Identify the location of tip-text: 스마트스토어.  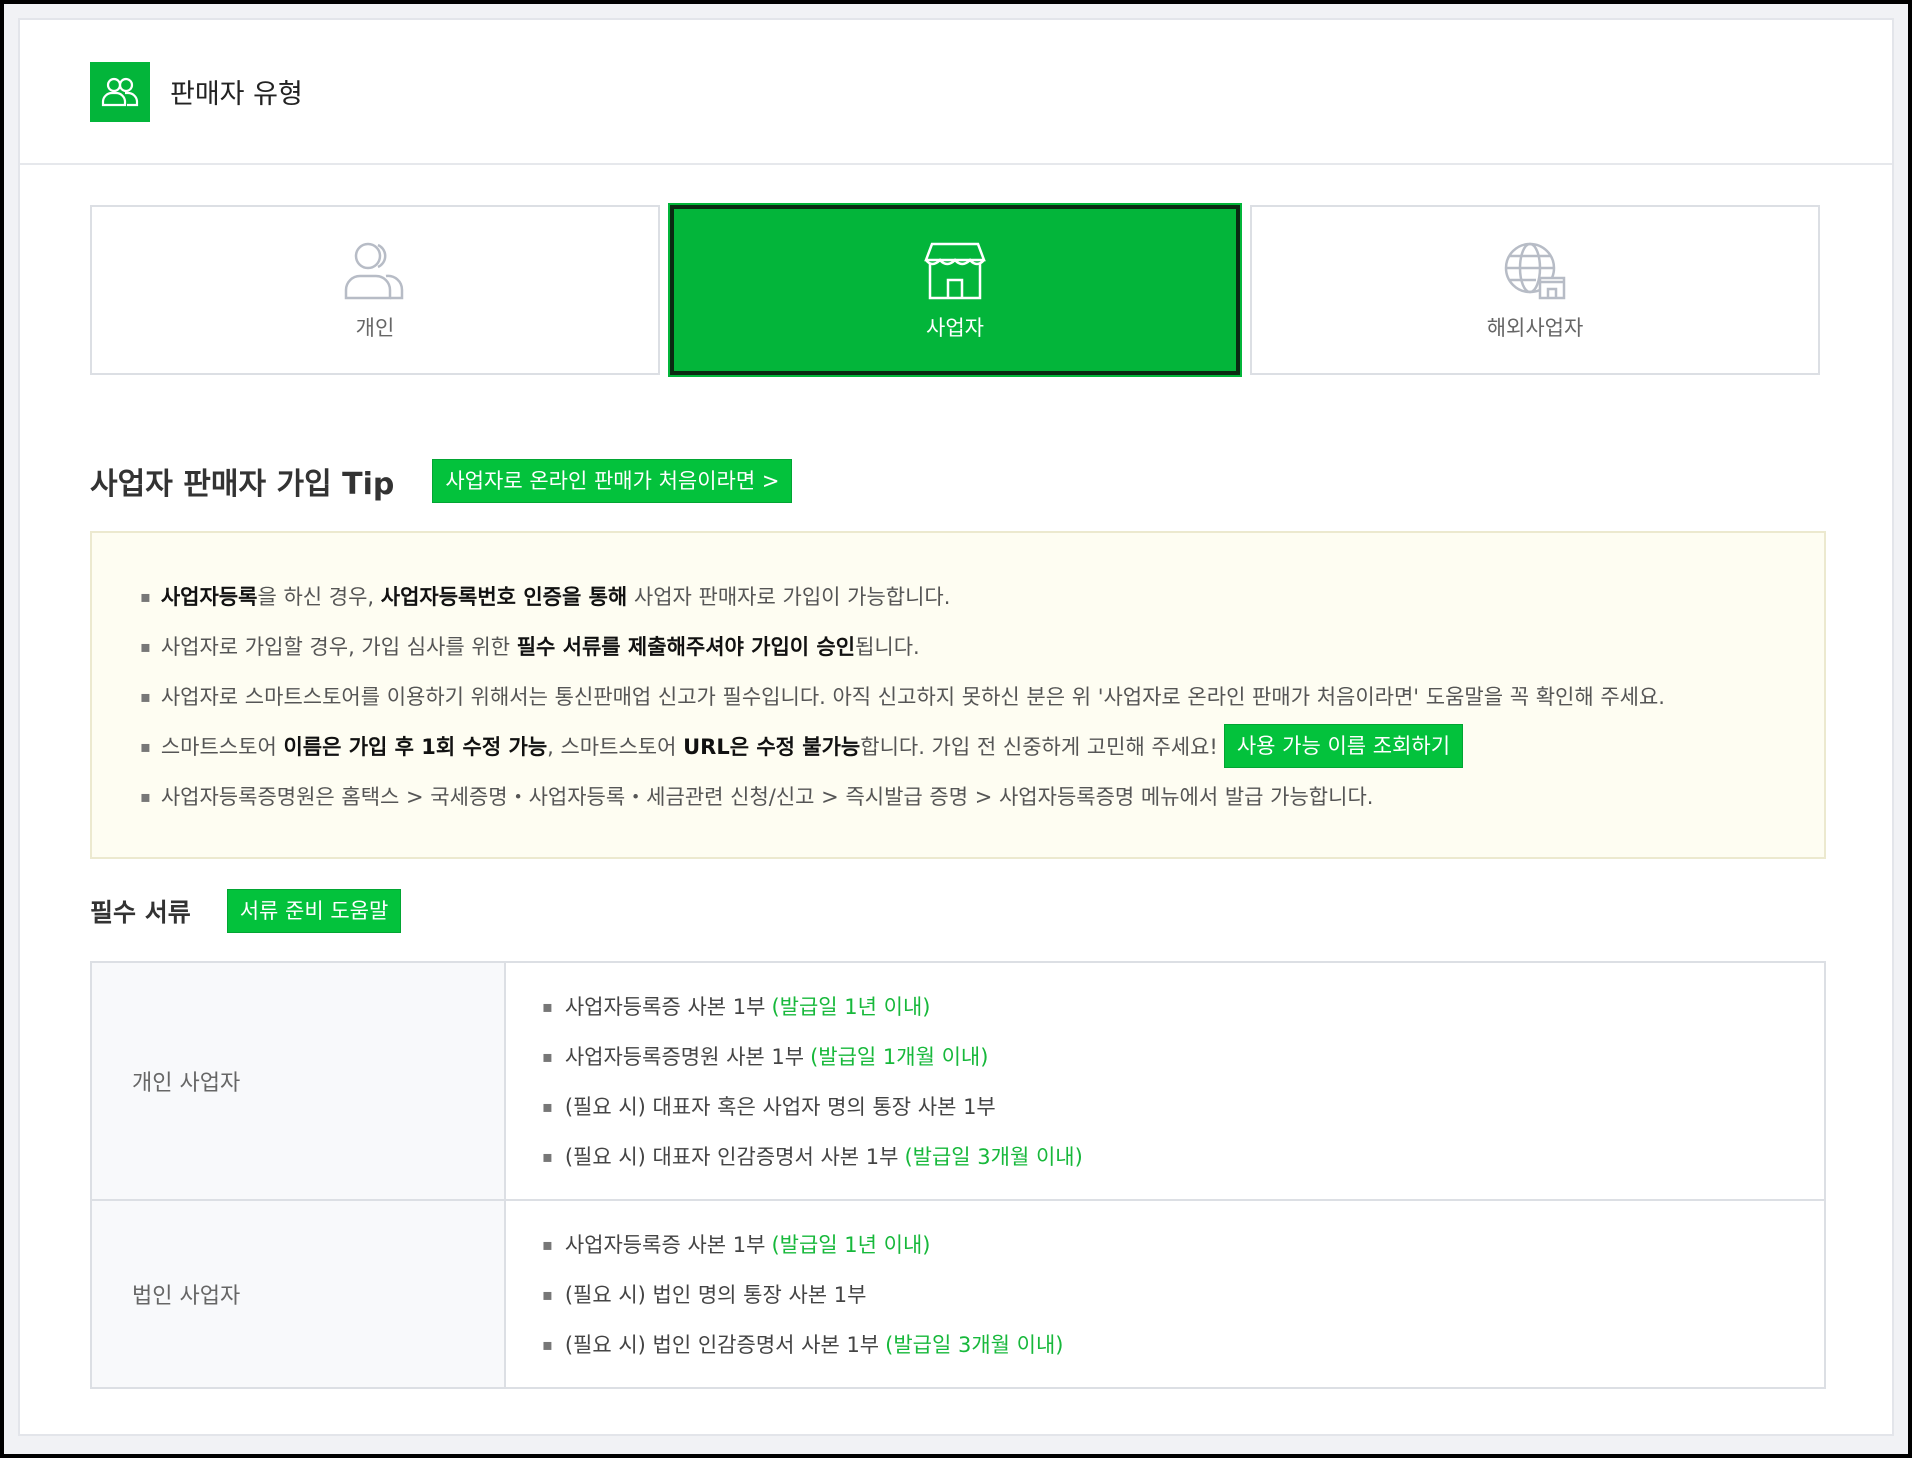
(222, 747).